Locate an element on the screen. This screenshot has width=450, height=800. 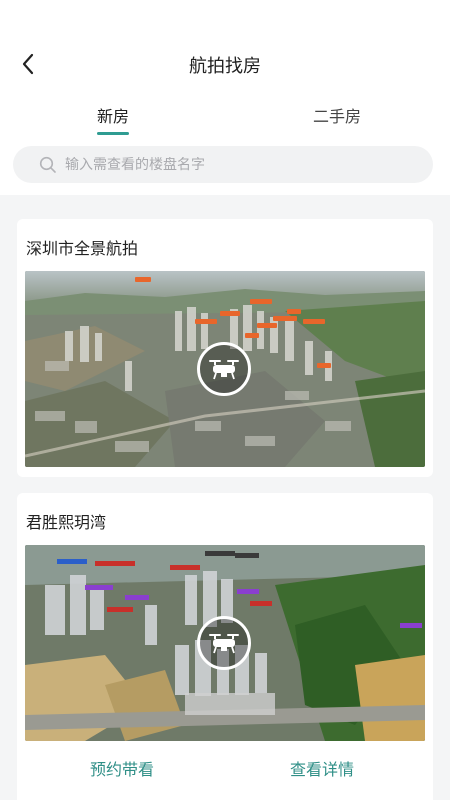
search-icon is located at coordinates (47, 164).